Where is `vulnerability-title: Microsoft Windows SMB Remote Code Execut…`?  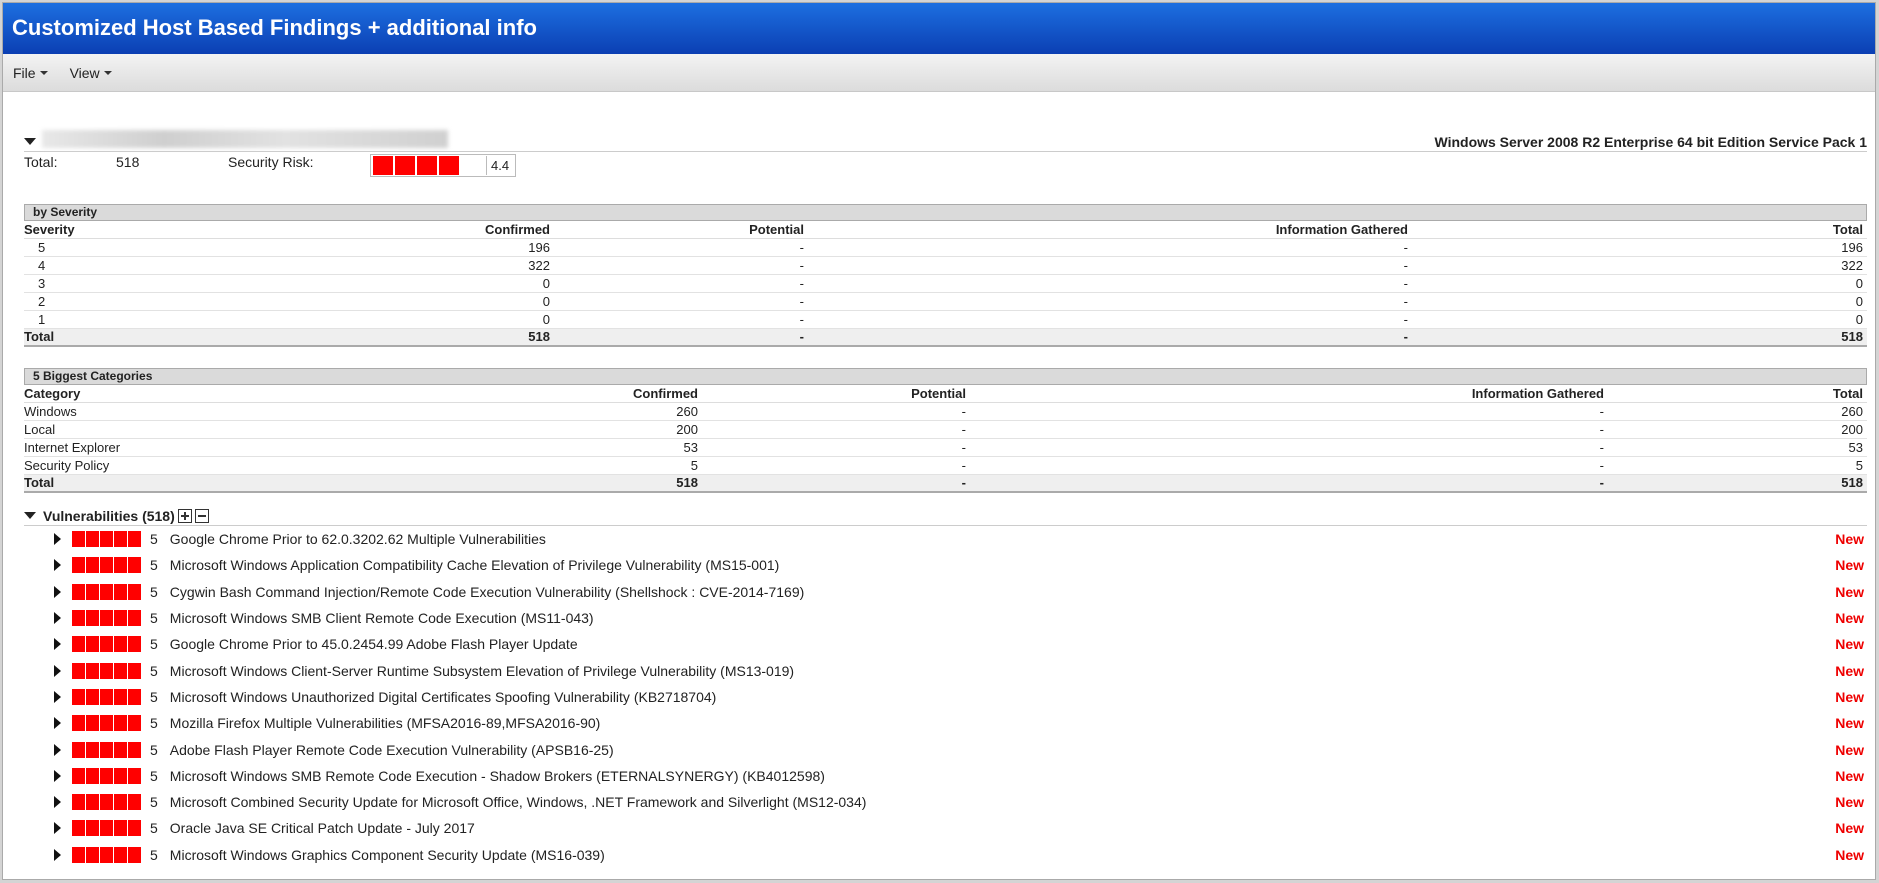 vulnerability-title: Microsoft Windows SMB Remote Code Execut… is located at coordinates (497, 776).